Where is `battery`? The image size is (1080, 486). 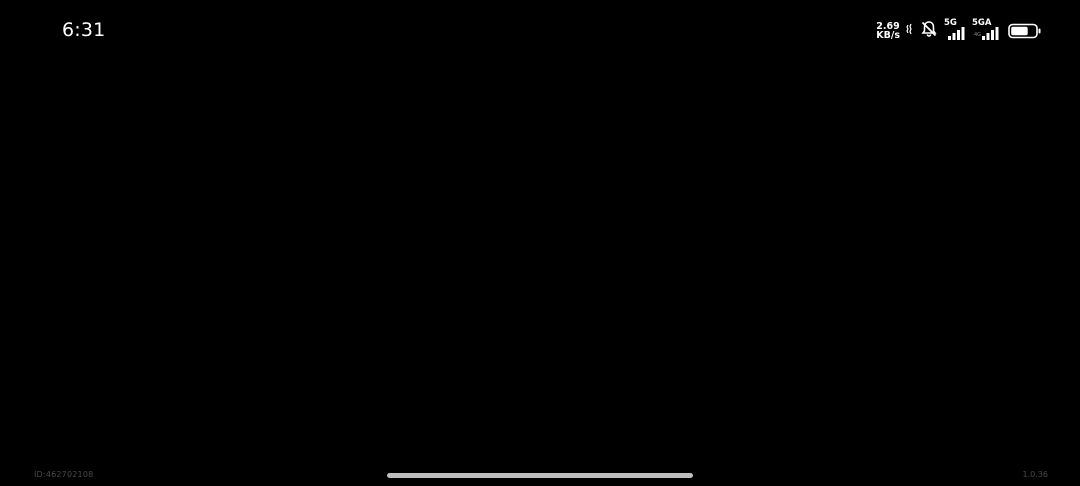
battery is located at coordinates (1025, 31).